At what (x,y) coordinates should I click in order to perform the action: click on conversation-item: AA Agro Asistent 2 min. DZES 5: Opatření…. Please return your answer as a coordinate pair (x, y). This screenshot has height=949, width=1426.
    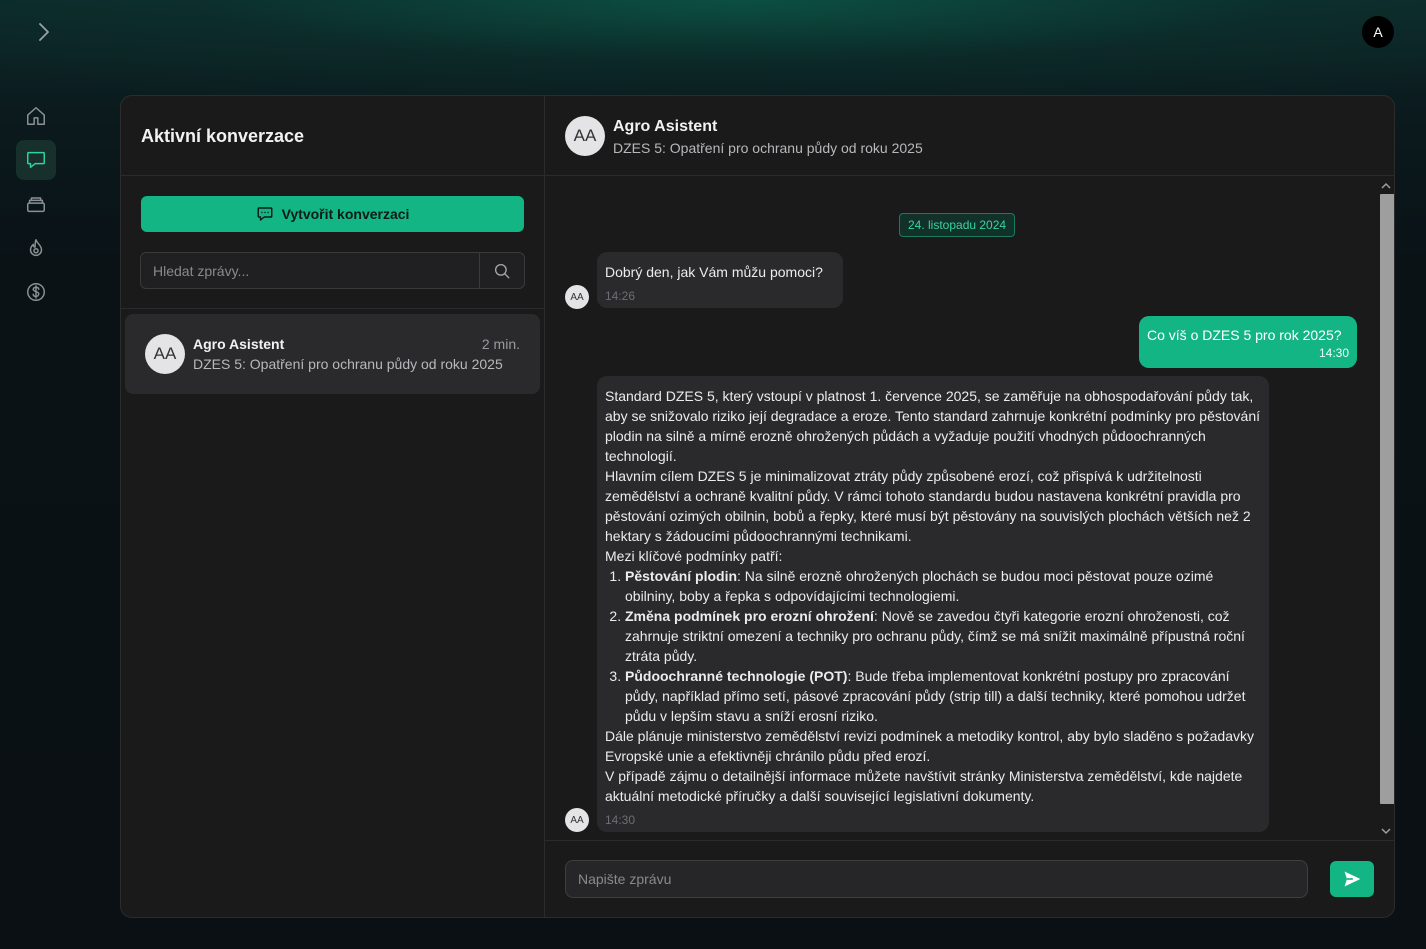
    Looking at the image, I should click on (332, 354).